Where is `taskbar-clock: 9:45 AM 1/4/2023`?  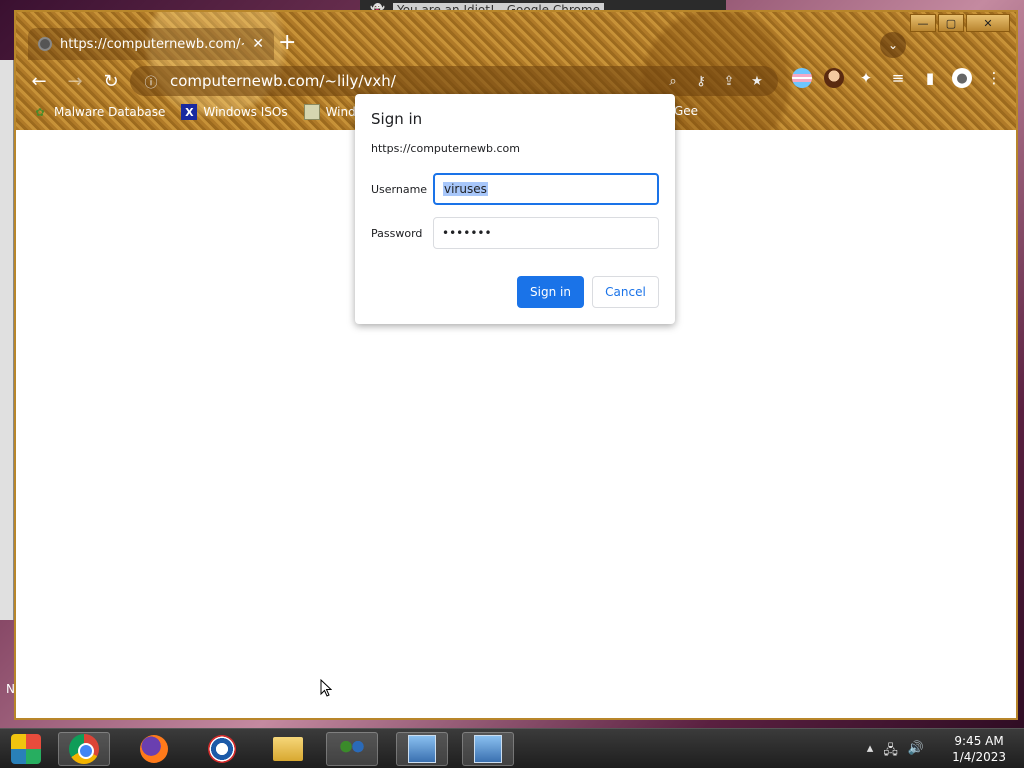 taskbar-clock: 9:45 AM 1/4/2023 is located at coordinates (979, 749).